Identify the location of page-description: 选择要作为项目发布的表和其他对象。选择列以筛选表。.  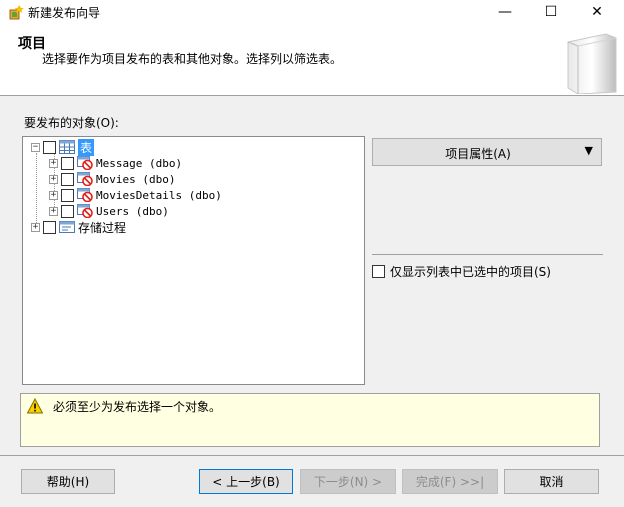
(192, 59).